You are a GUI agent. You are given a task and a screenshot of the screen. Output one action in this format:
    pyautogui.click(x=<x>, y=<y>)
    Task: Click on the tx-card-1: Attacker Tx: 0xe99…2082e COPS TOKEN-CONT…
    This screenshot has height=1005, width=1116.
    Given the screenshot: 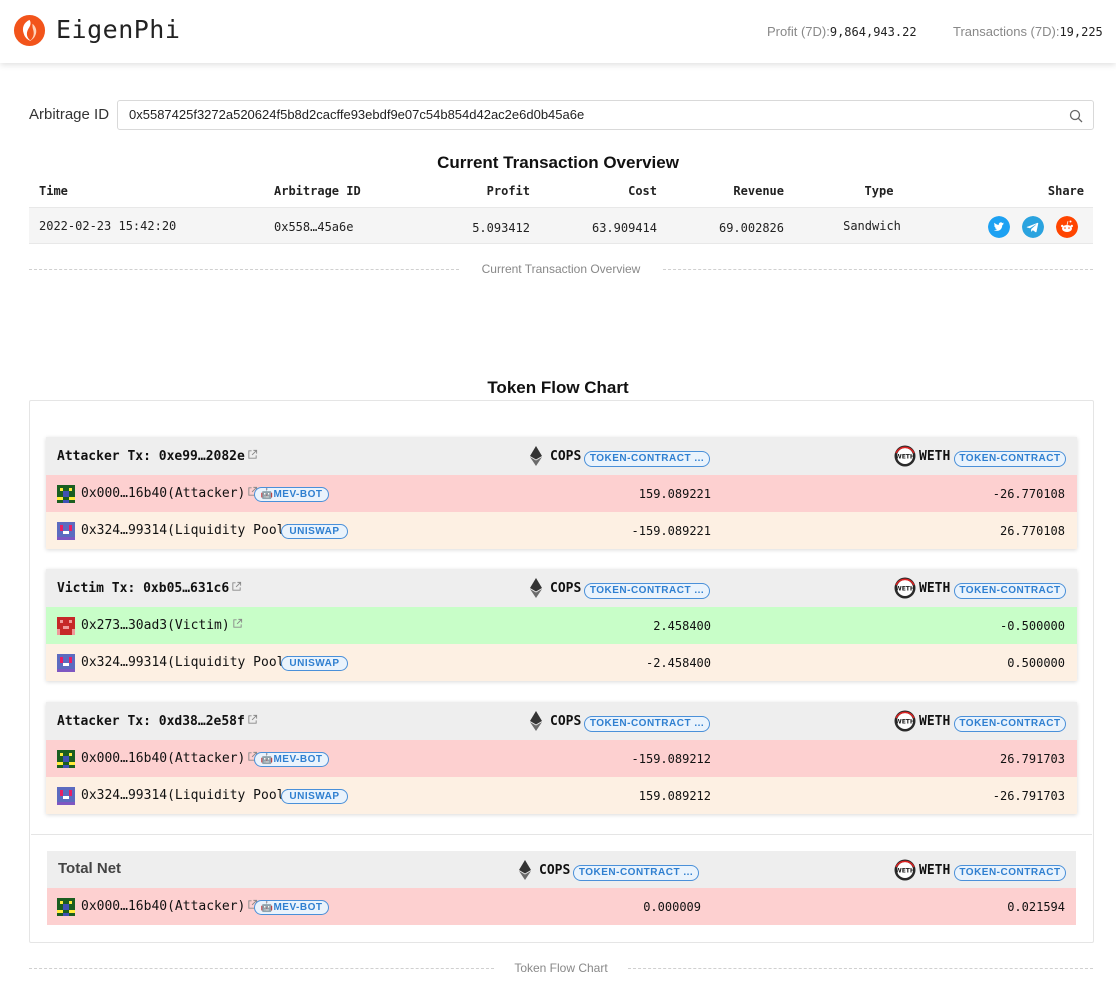 What is the action you would take?
    pyautogui.click(x=561, y=493)
    